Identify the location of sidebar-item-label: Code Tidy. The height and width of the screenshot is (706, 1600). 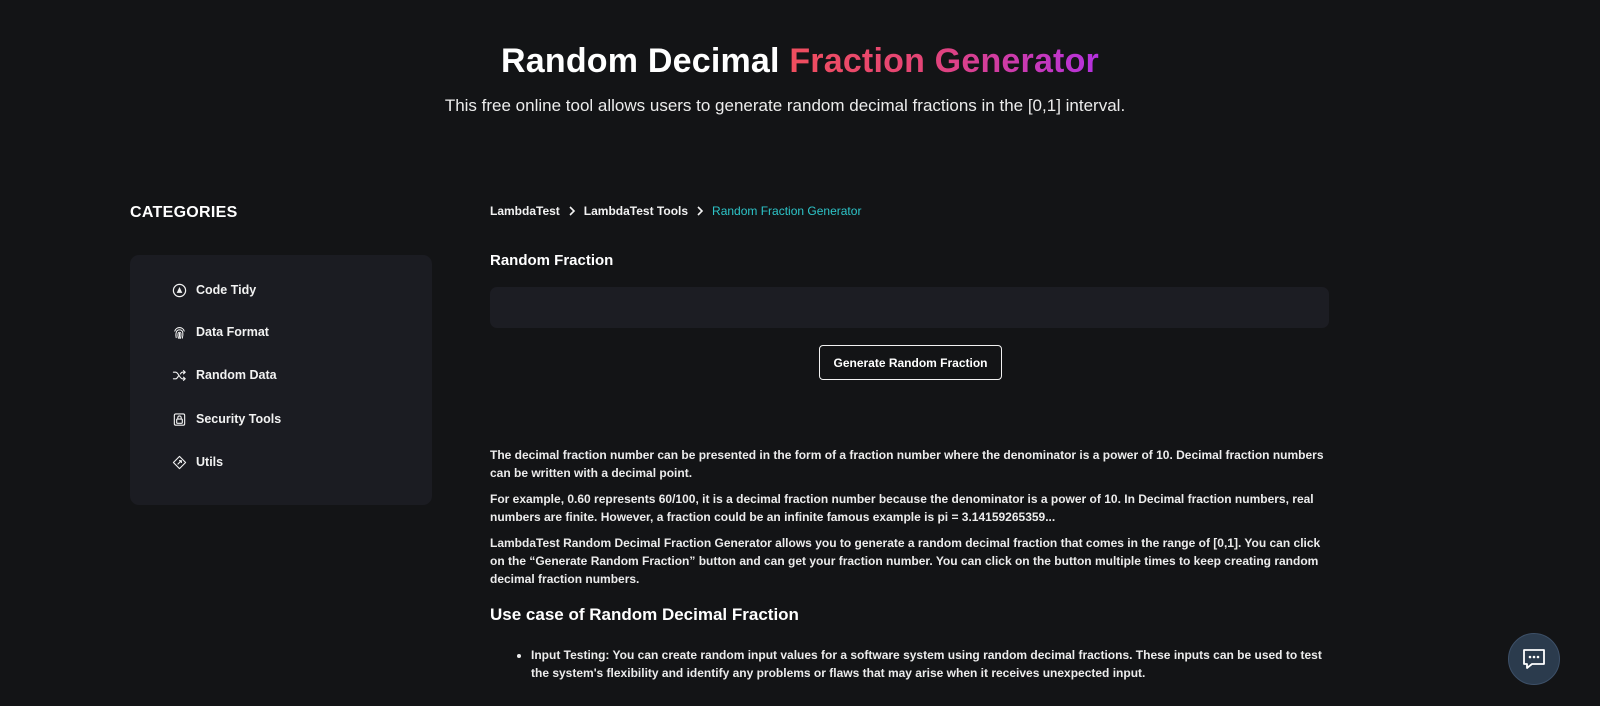
(226, 290).